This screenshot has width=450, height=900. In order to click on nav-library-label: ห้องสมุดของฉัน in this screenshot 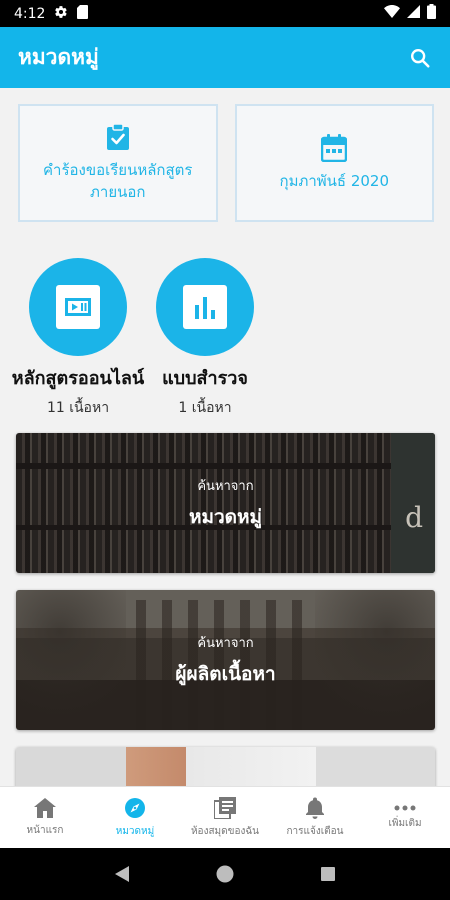, I will do `click(225, 831)`.